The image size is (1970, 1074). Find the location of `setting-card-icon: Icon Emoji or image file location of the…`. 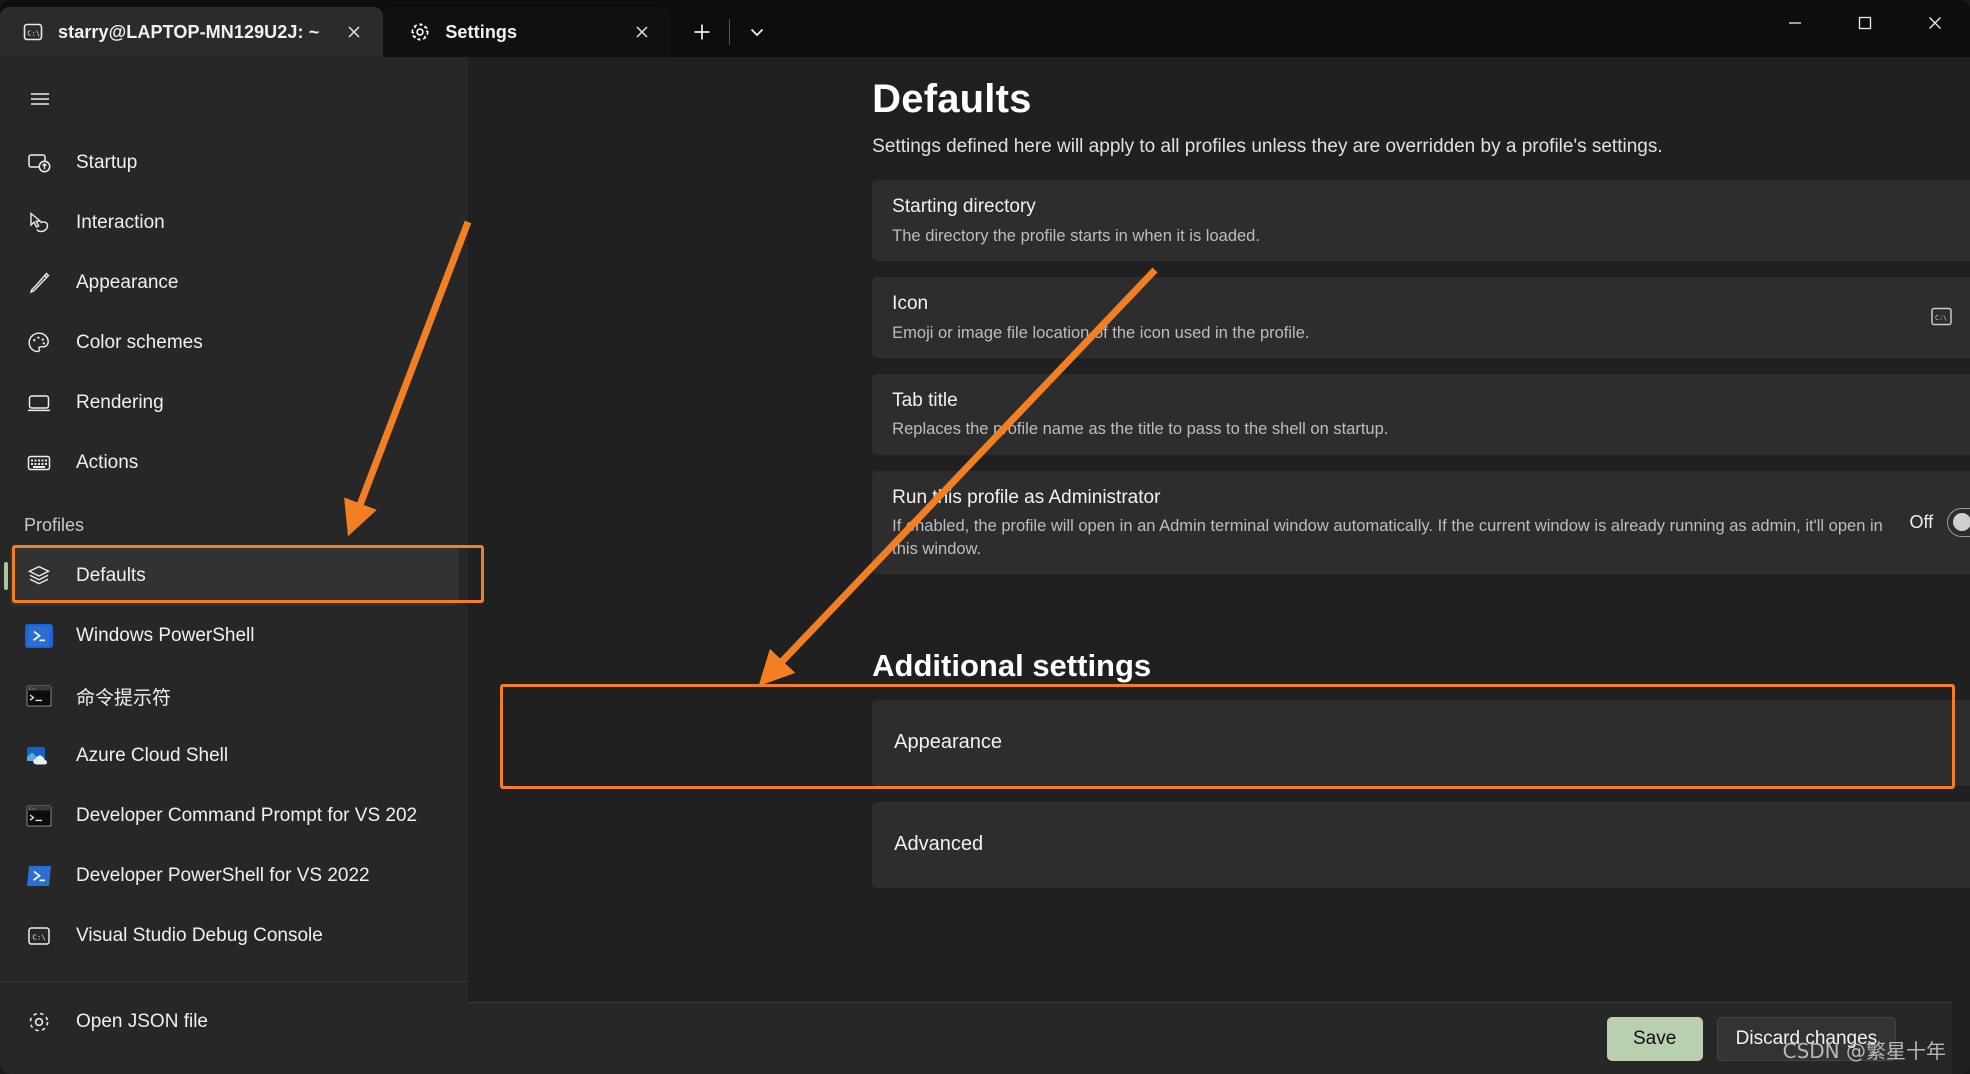

setting-card-icon: Icon Emoji or image file location of the… is located at coordinates (1421, 317).